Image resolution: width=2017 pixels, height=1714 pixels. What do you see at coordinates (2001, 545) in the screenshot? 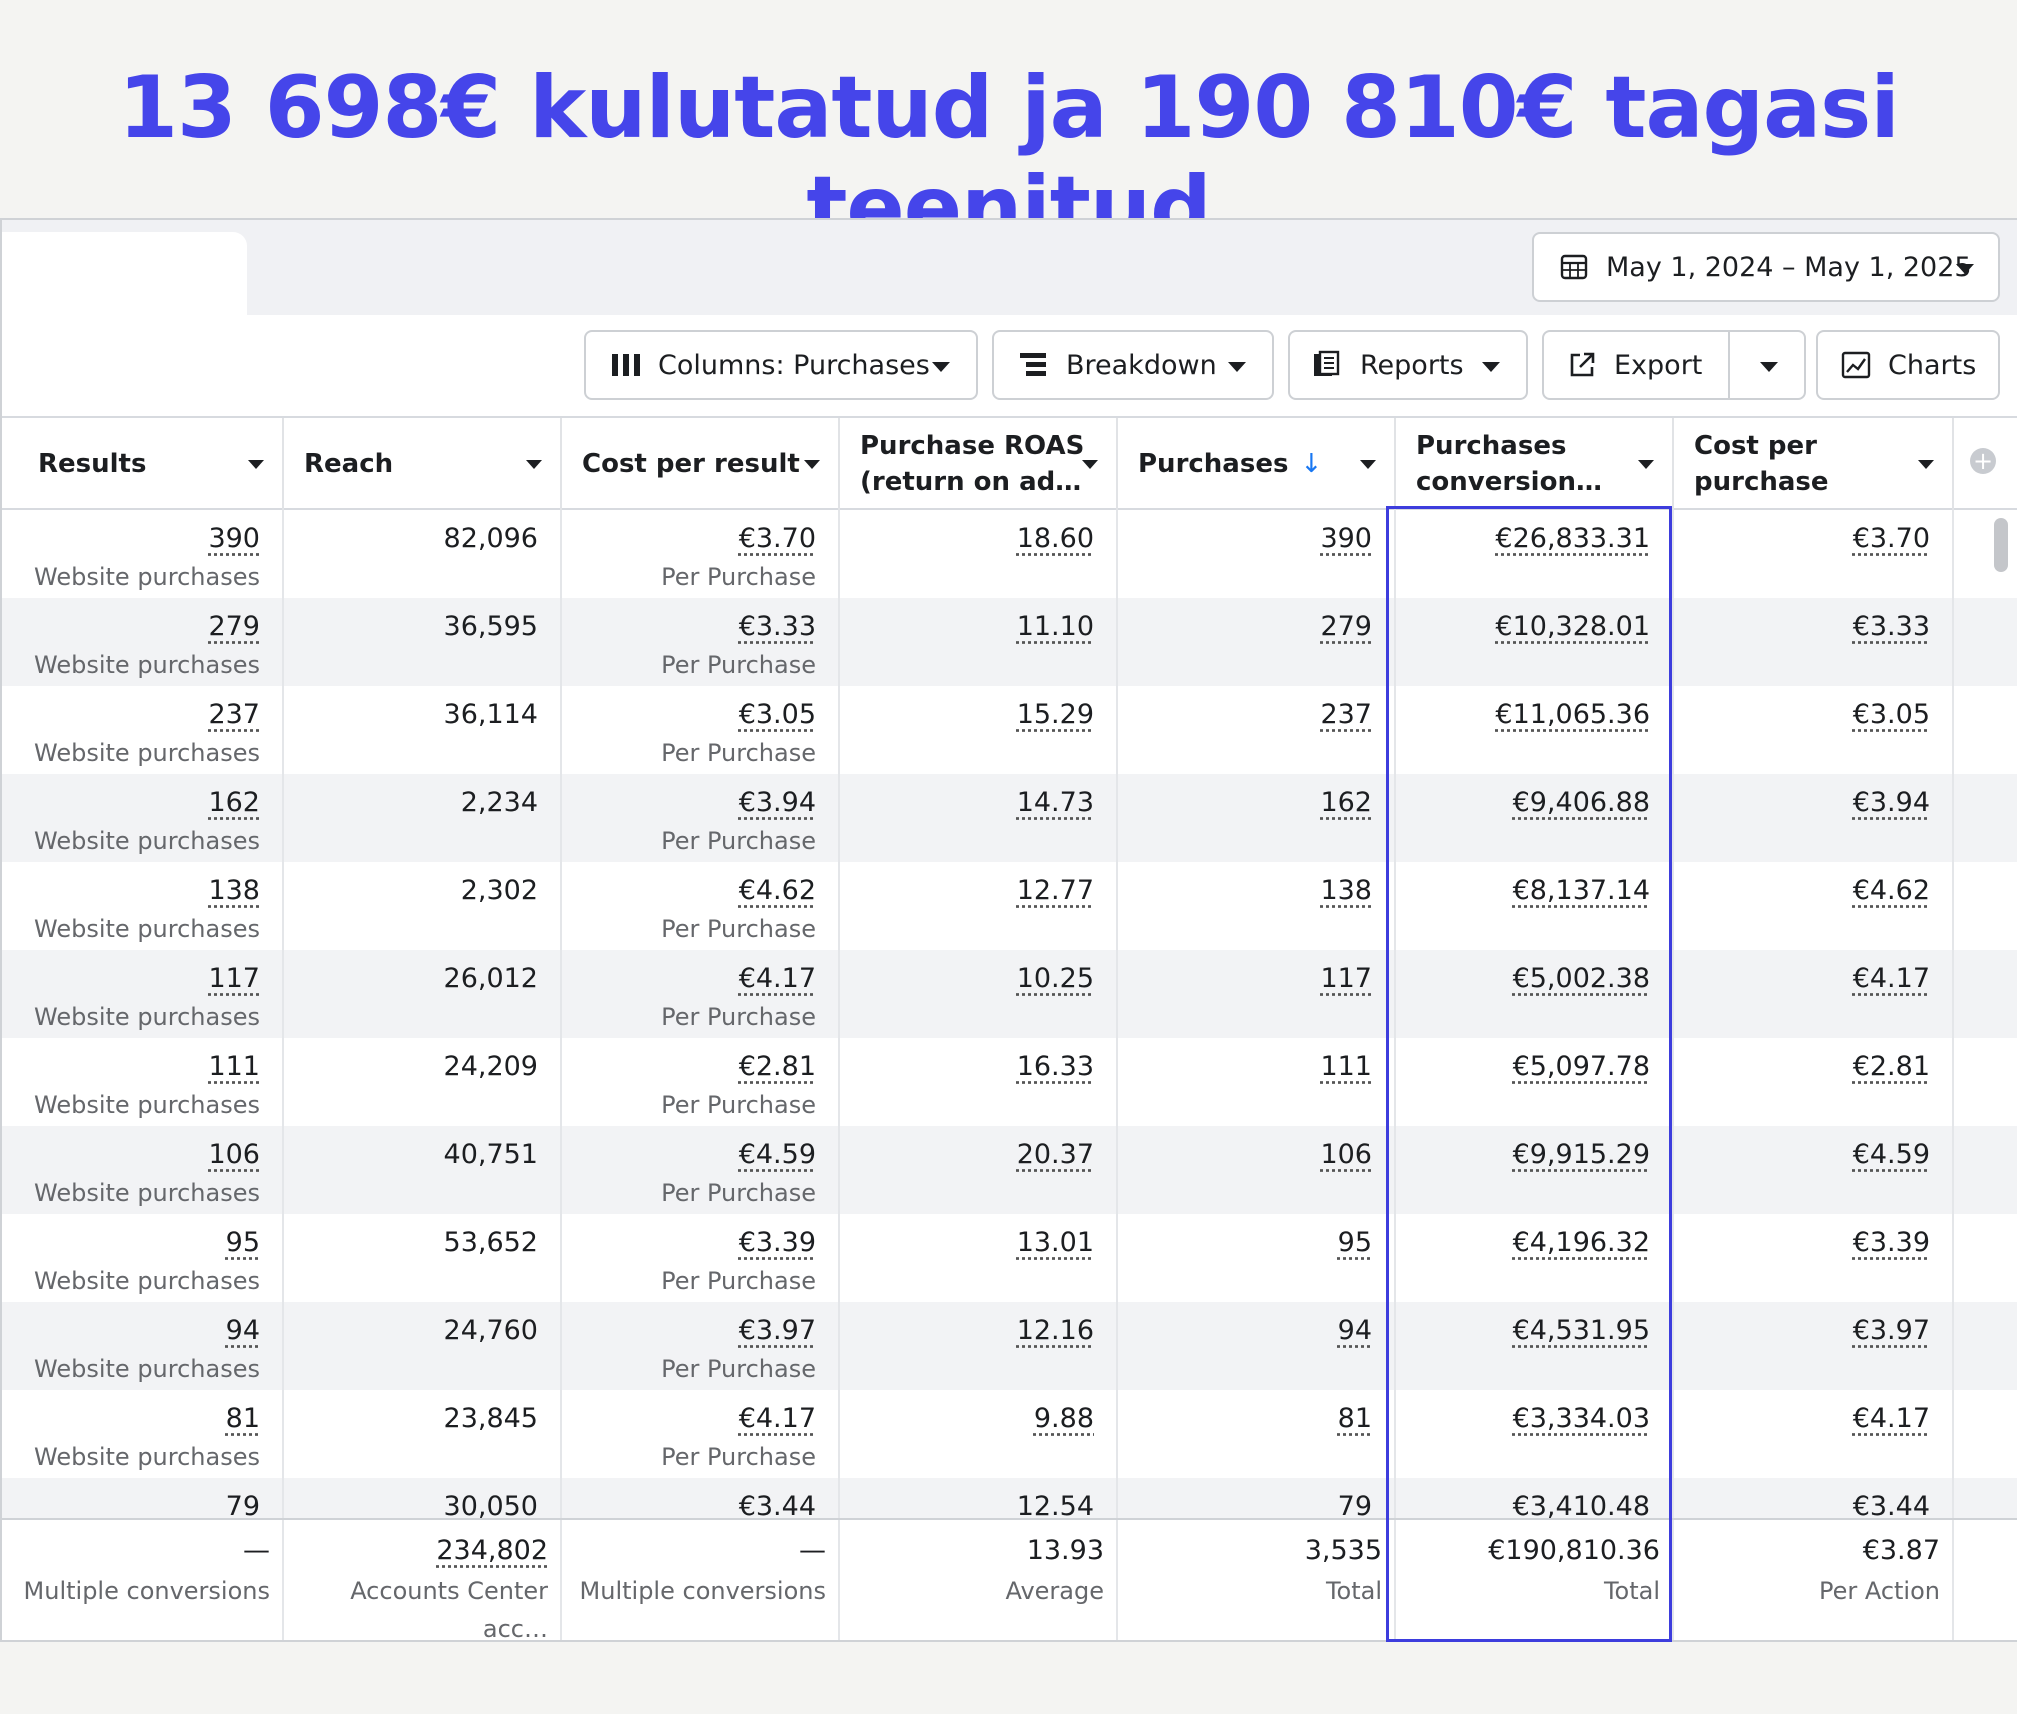
I see `vertical-scrollbar` at bounding box center [2001, 545].